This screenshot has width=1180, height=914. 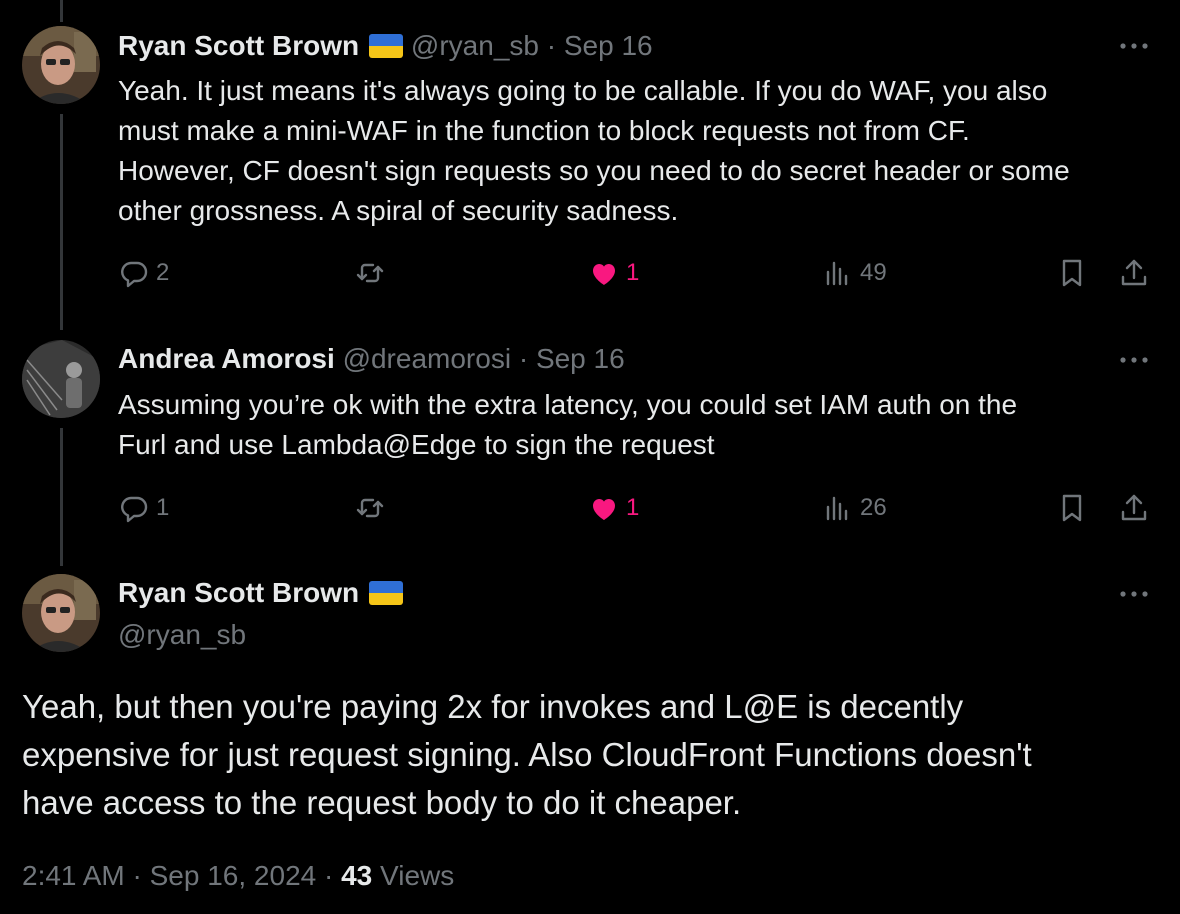 I want to click on views-button: 26, so click(x=854, y=508).